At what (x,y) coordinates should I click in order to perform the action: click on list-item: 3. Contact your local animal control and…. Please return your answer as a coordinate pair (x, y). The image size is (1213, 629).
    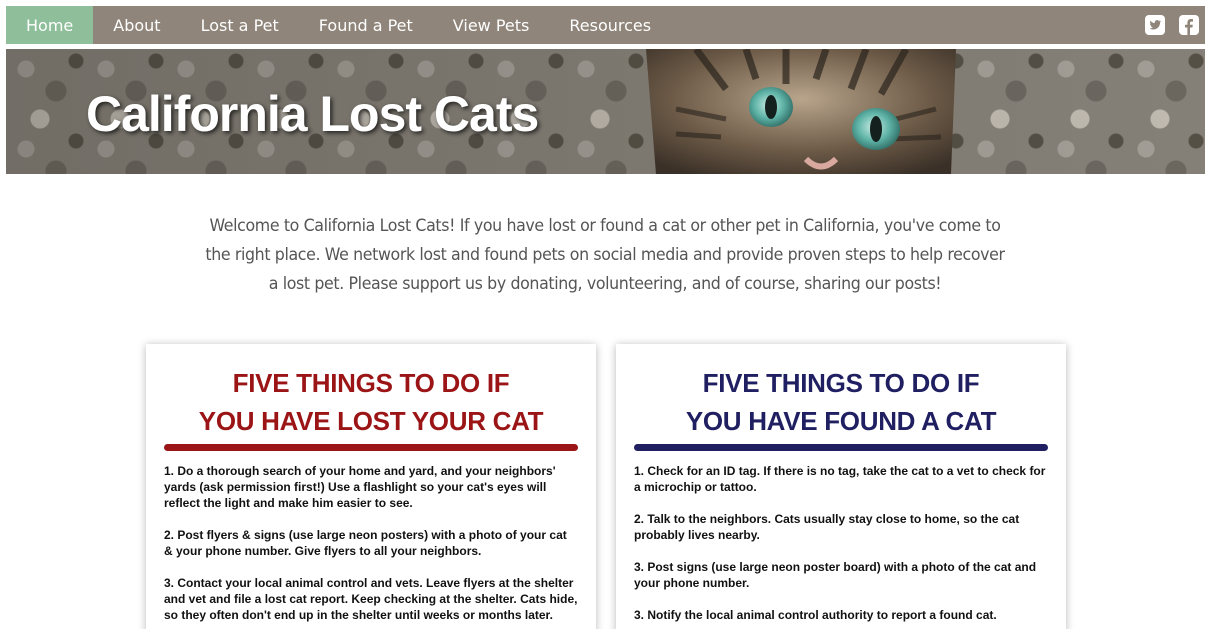
    Looking at the image, I should click on (371, 599).